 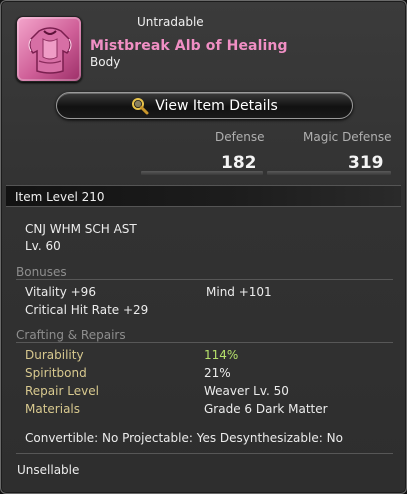 What do you see at coordinates (239, 292) in the screenshot?
I see `bonus-mind: Mind +101` at bounding box center [239, 292].